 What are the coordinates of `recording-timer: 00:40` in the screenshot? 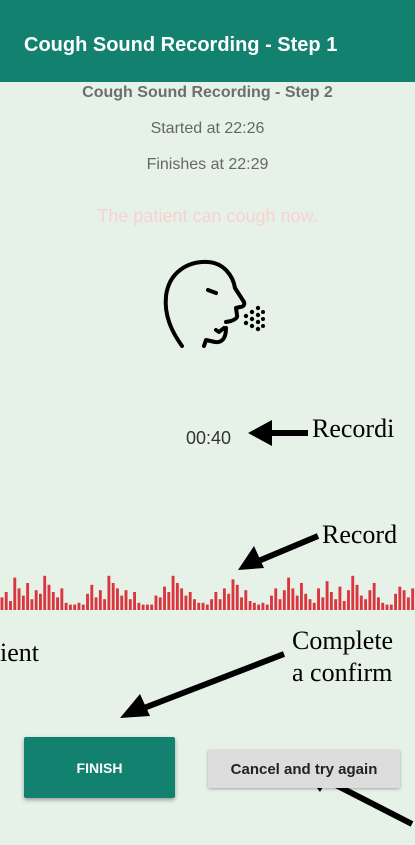 It's located at (209, 438).